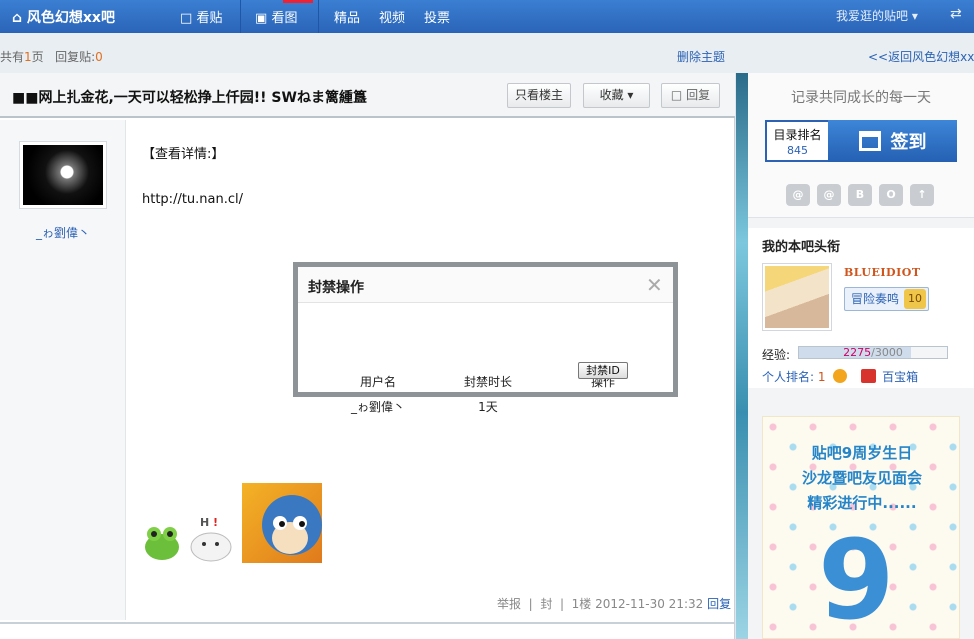 The width and height of the screenshot is (974, 639). I want to click on nav-videos: 视频, so click(392, 16).